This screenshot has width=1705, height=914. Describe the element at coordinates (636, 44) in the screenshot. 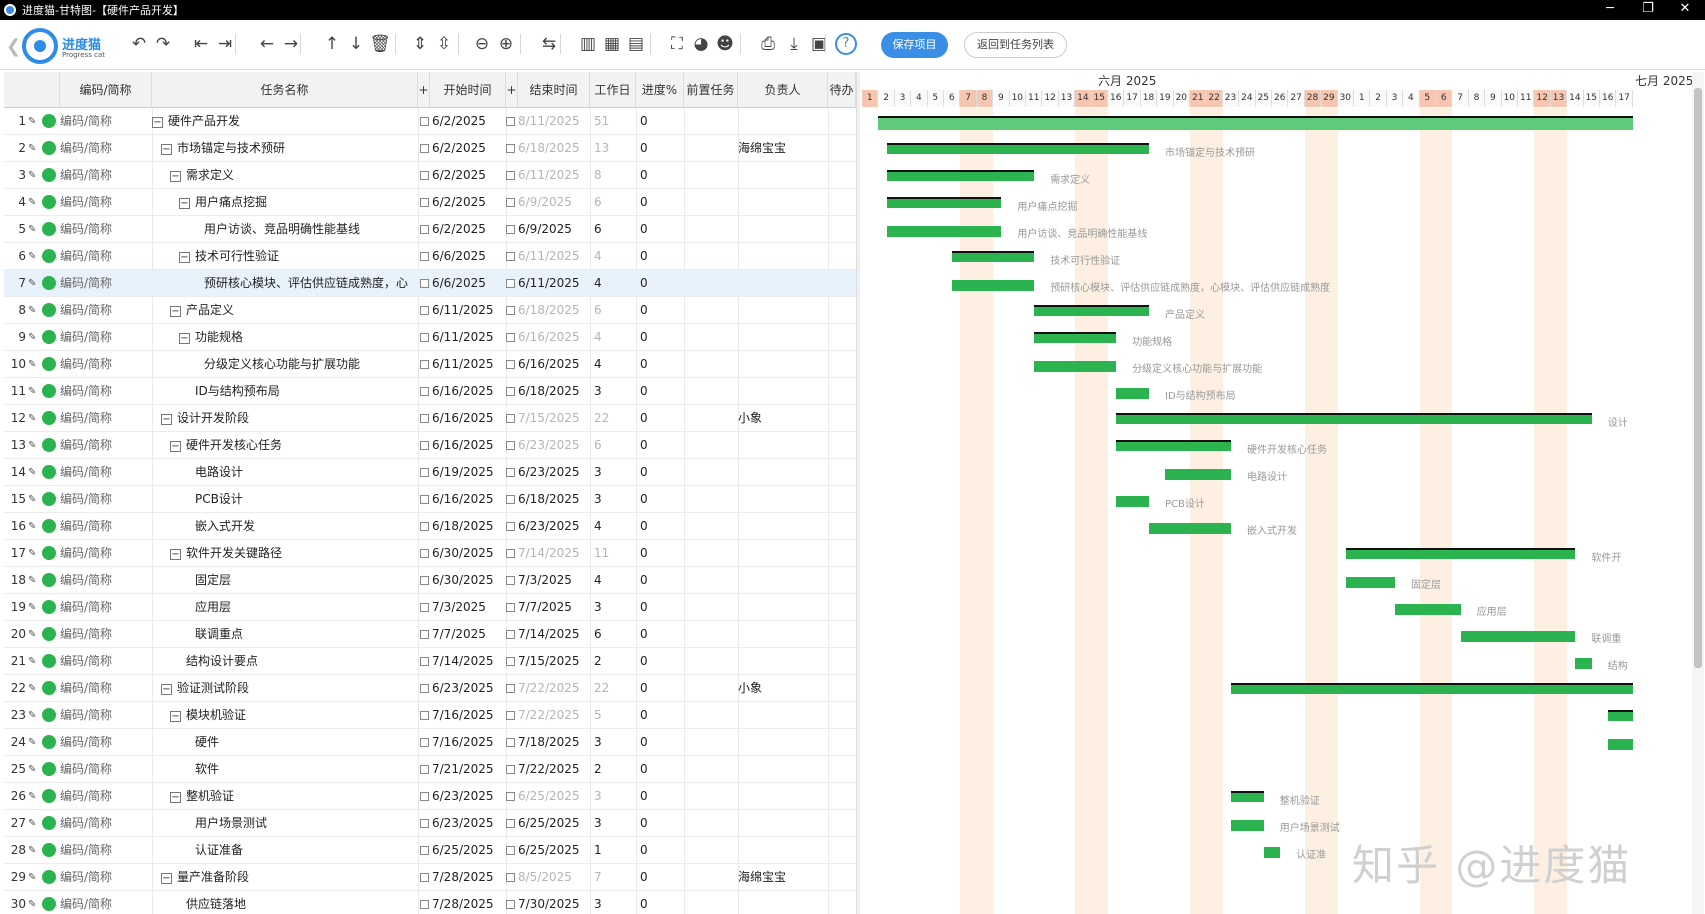

I see `layout-right-icon: ▤` at that location.